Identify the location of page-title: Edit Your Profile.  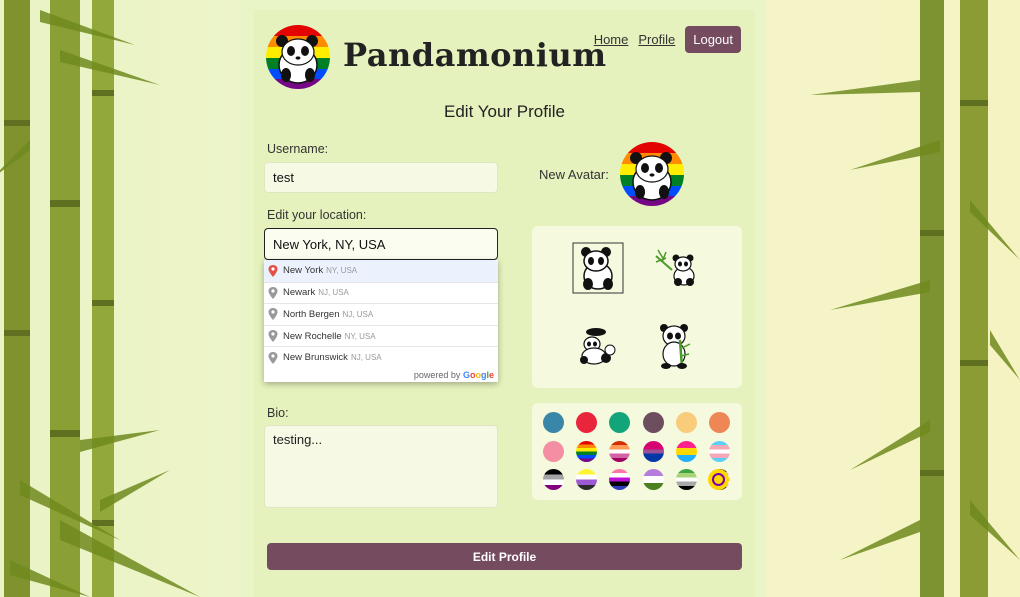
(504, 111).